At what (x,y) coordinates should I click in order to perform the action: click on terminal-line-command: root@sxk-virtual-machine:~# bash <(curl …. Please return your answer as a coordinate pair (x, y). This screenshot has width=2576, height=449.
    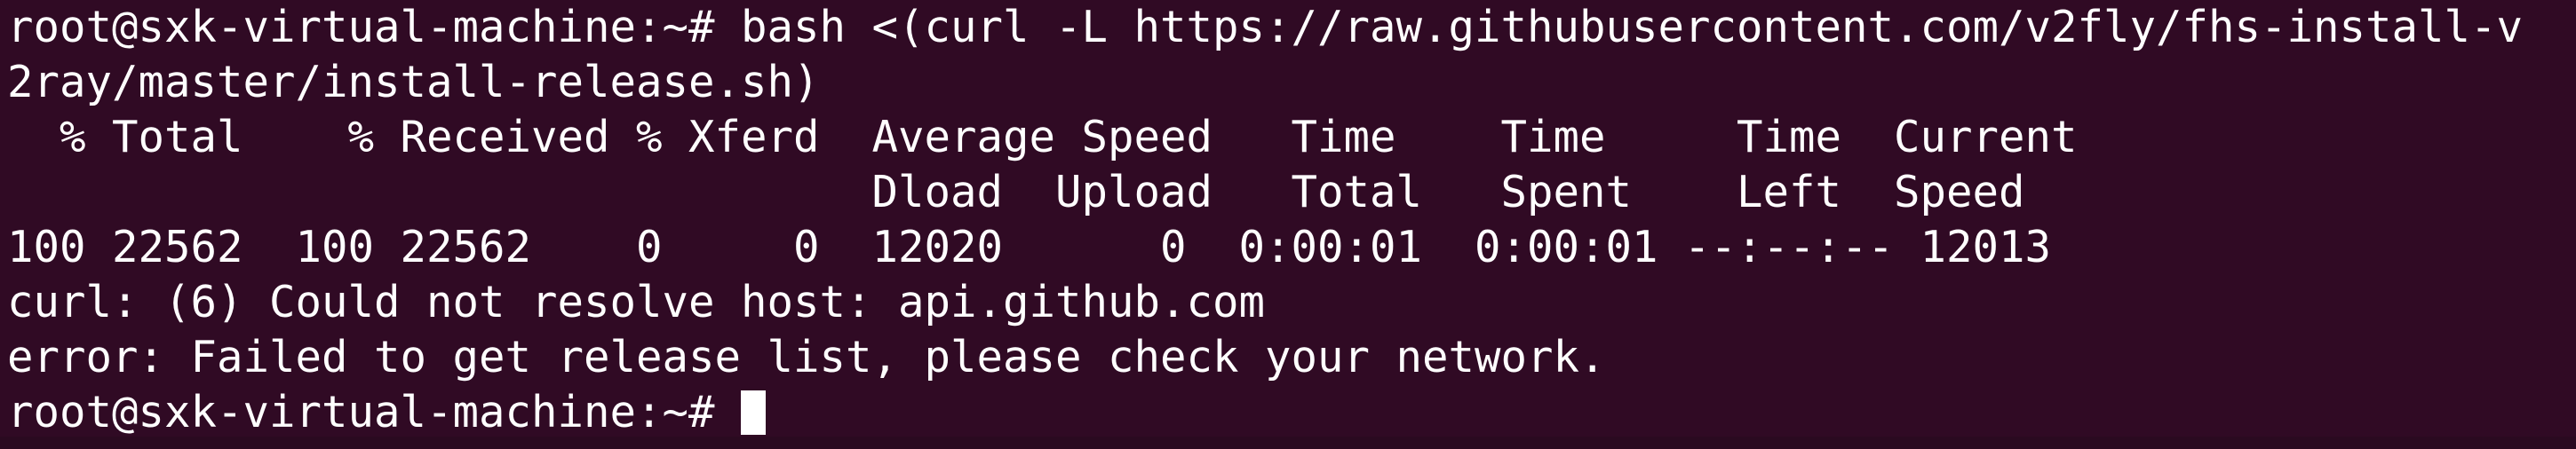
    Looking at the image, I should click on (1265, 27).